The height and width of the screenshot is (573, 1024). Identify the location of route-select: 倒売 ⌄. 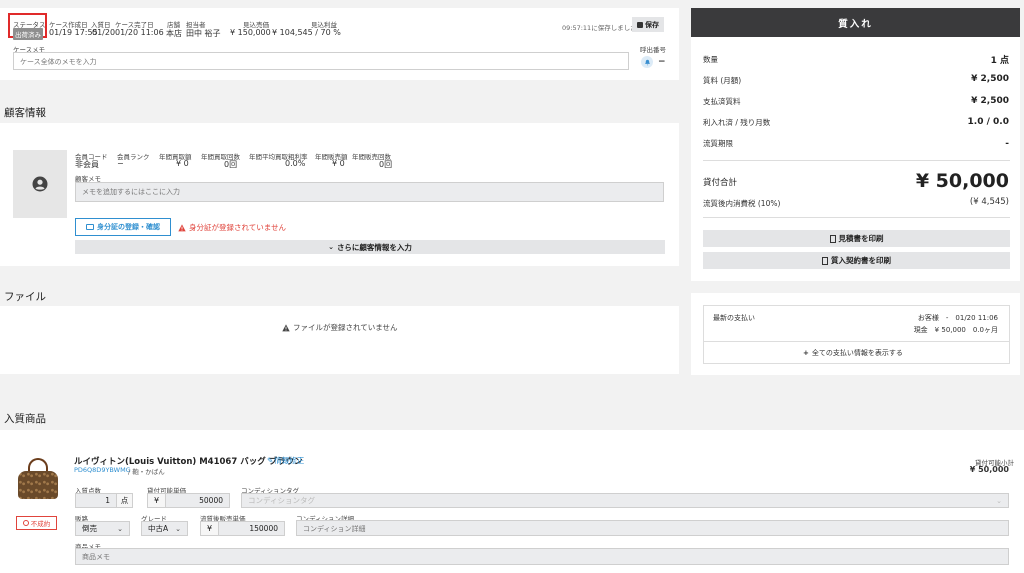
(102, 528).